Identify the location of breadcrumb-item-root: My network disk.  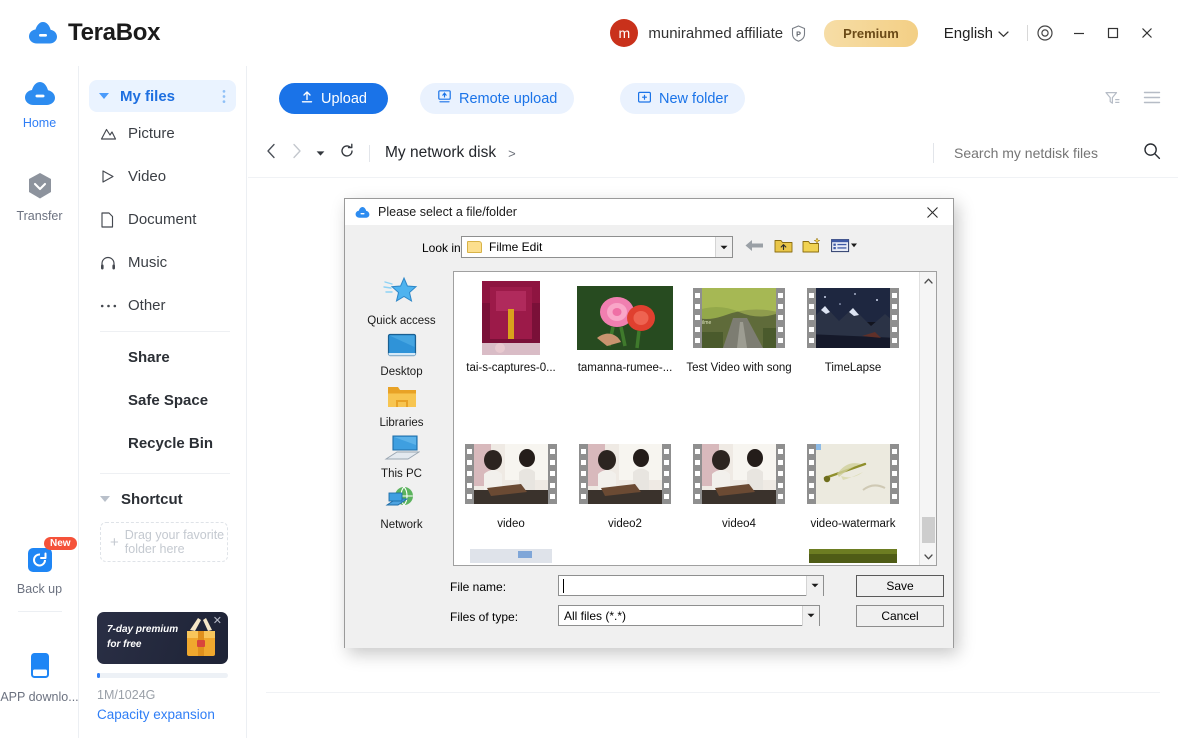
(440, 153).